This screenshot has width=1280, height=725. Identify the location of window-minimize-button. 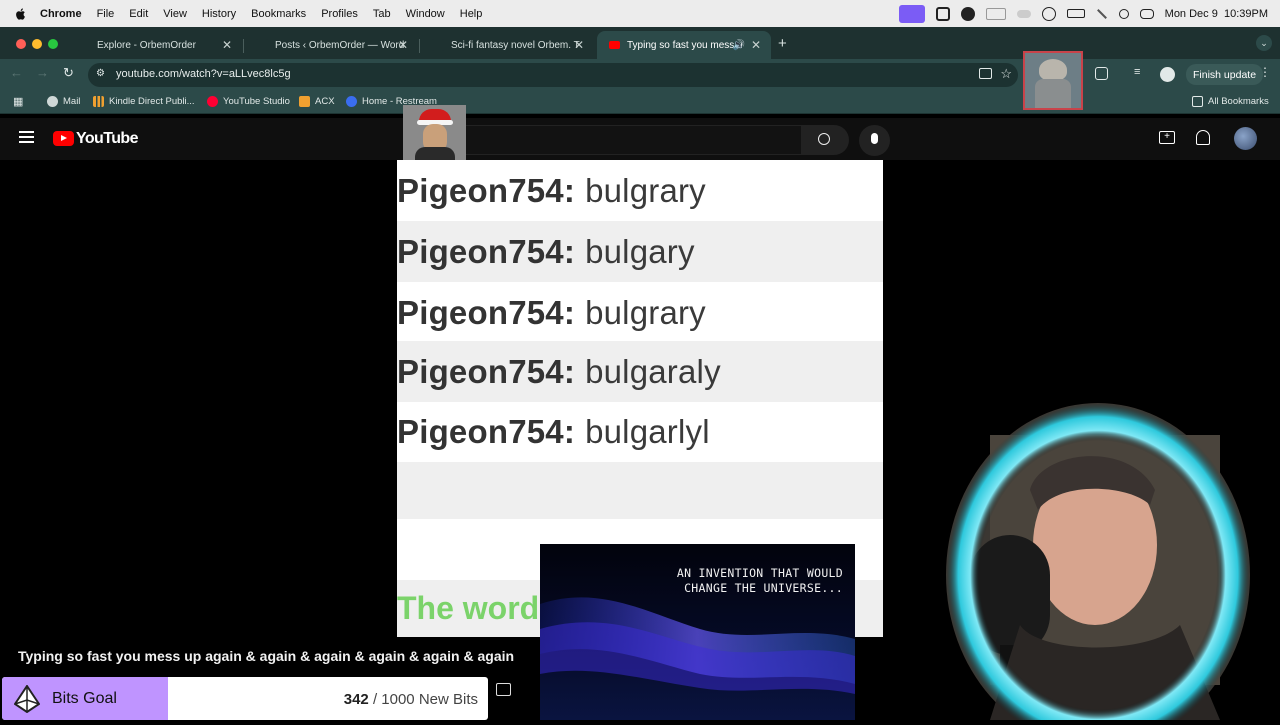
(37, 44).